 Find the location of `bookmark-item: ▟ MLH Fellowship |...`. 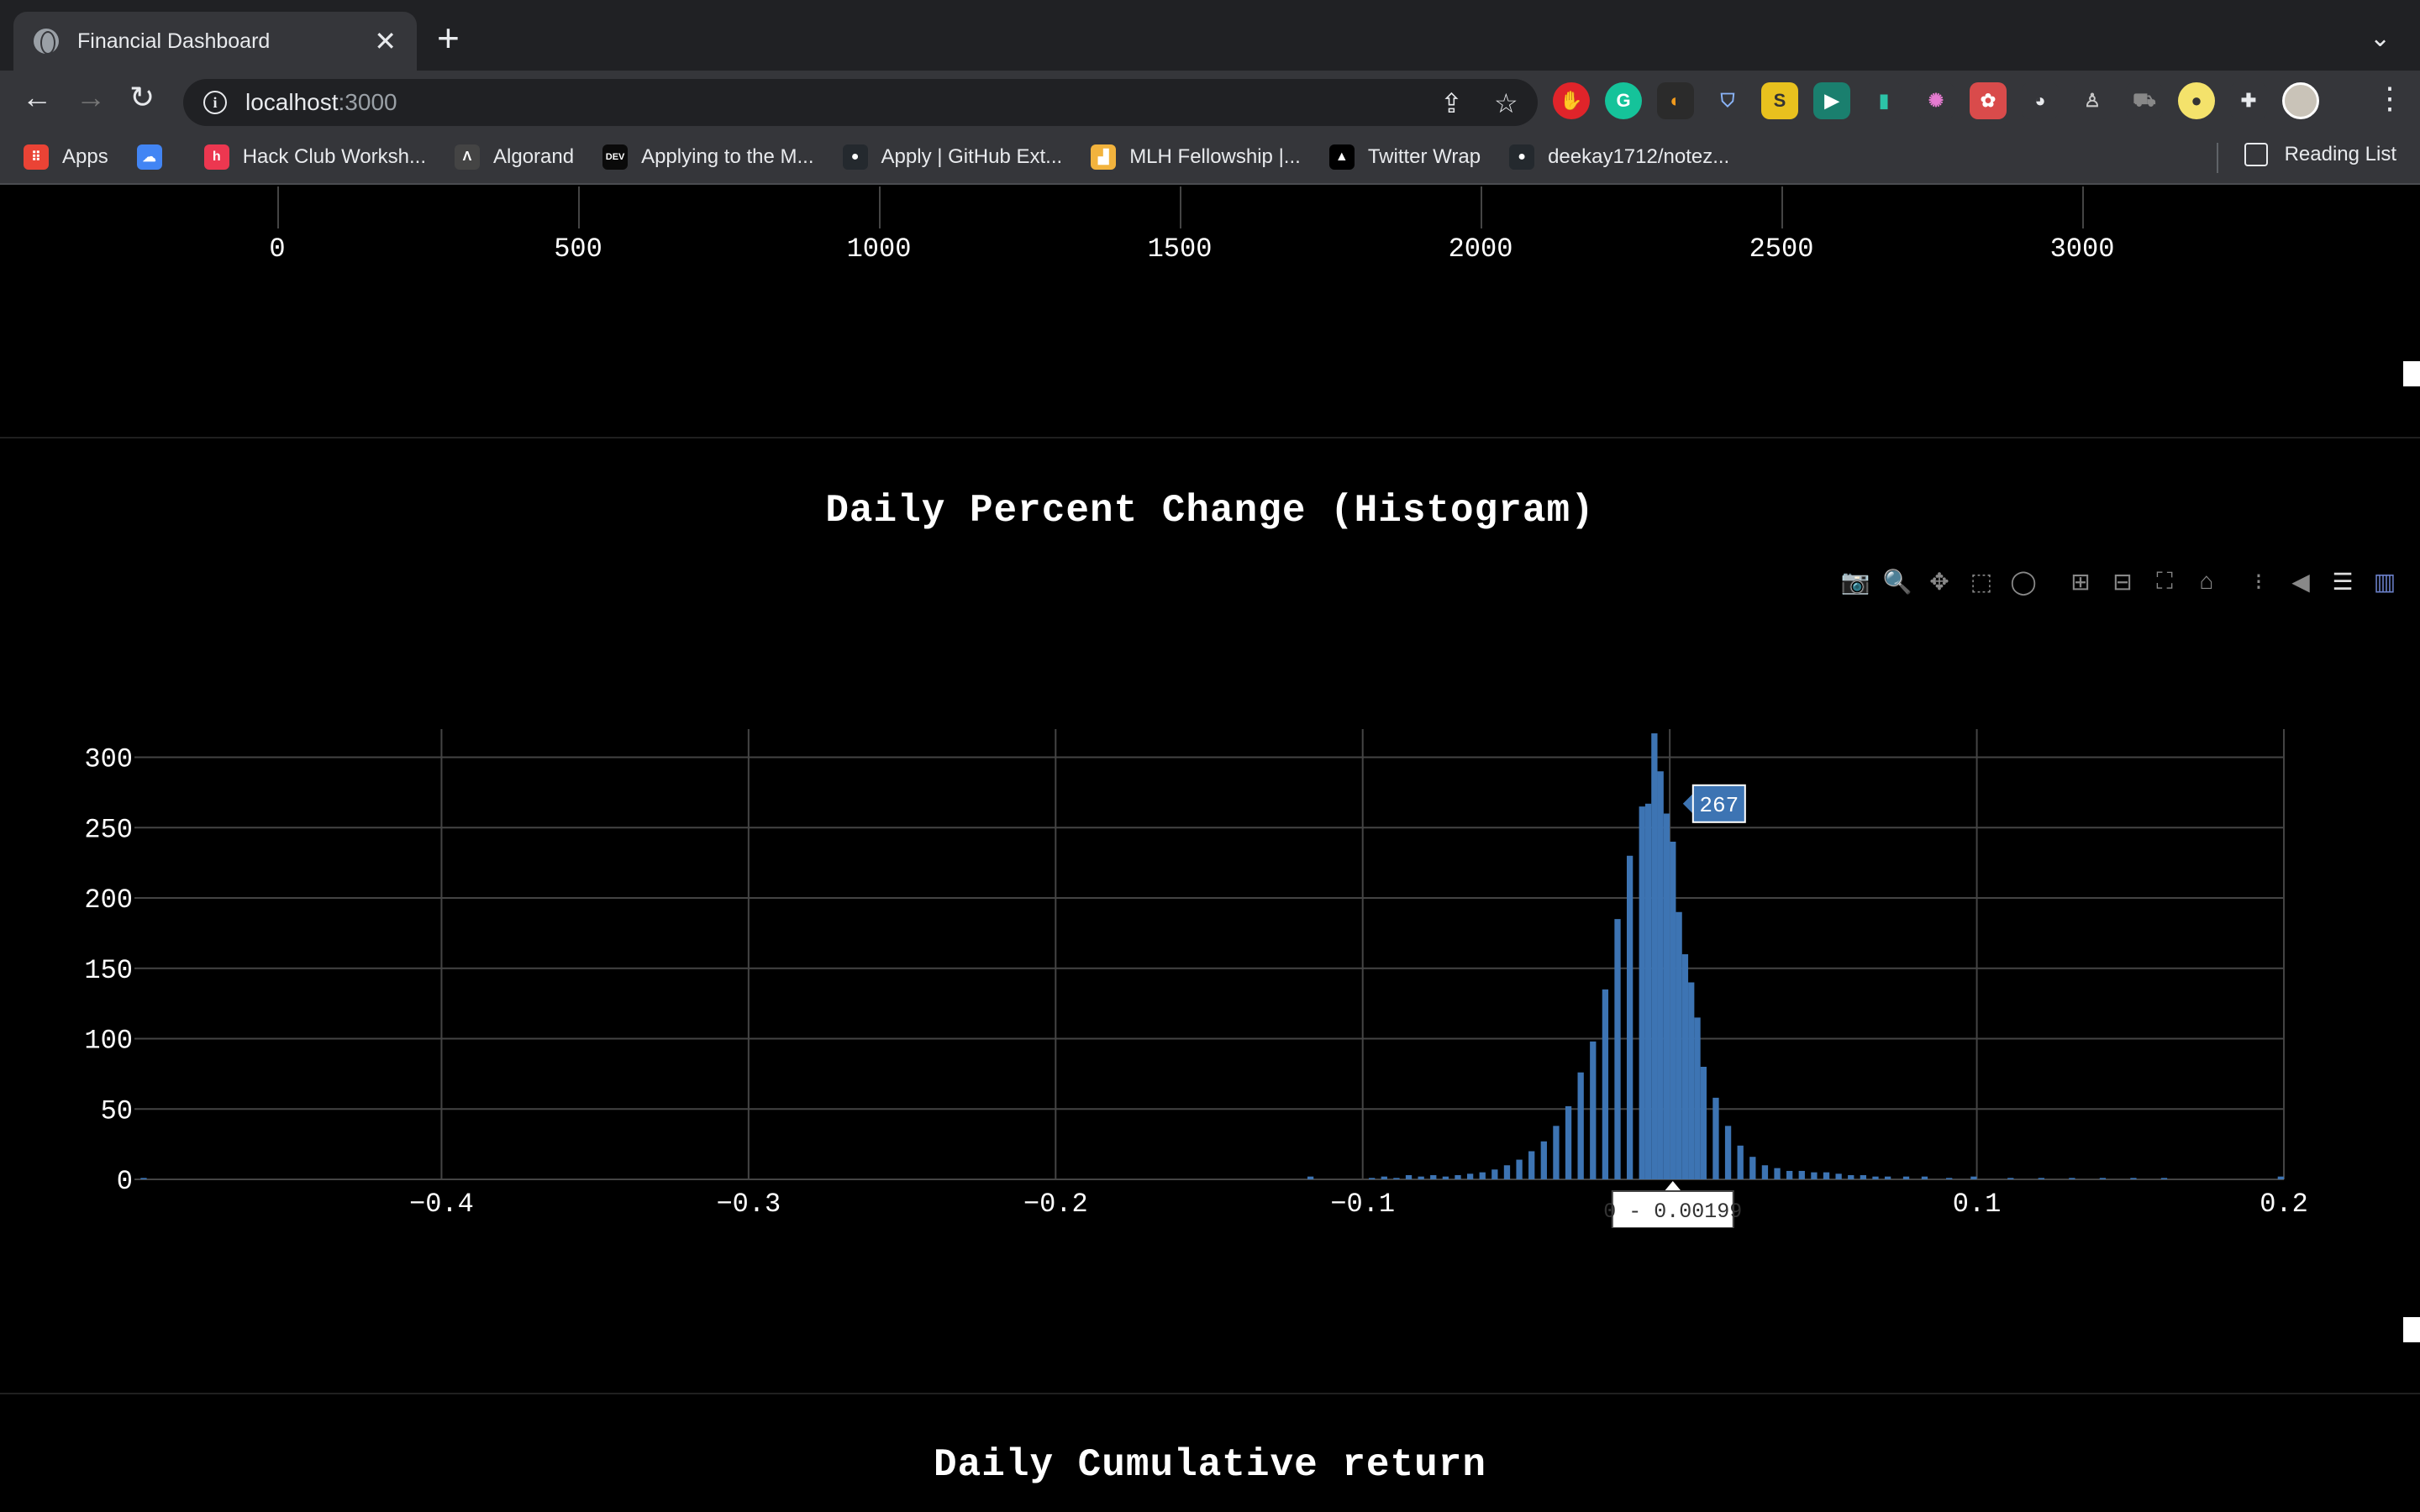

bookmark-item: ▟ MLH Fellowship |... is located at coordinates (1196, 157).